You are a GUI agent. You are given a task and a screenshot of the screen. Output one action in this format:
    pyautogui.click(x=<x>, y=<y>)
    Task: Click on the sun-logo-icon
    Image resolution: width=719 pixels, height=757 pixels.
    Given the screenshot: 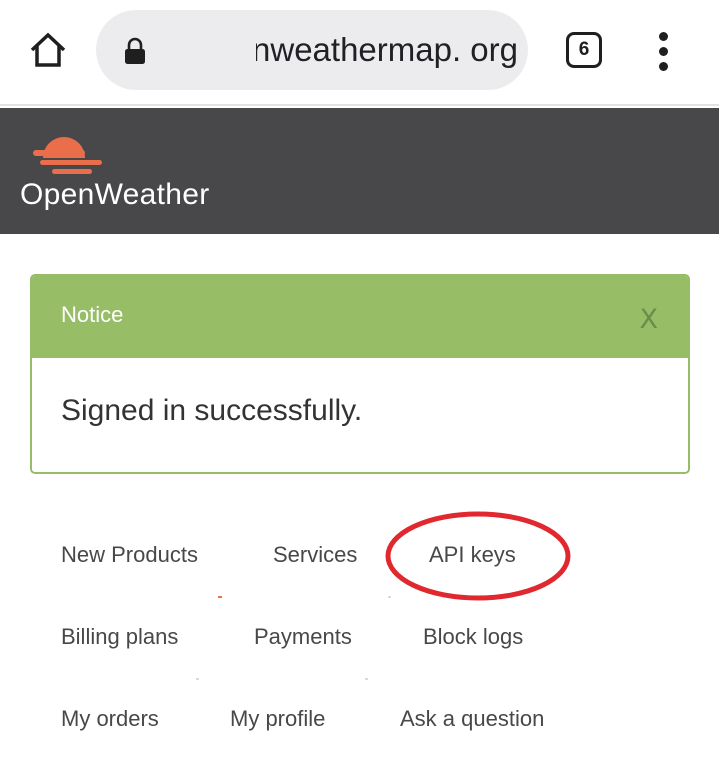 What is the action you would take?
    pyautogui.click(x=67, y=155)
    